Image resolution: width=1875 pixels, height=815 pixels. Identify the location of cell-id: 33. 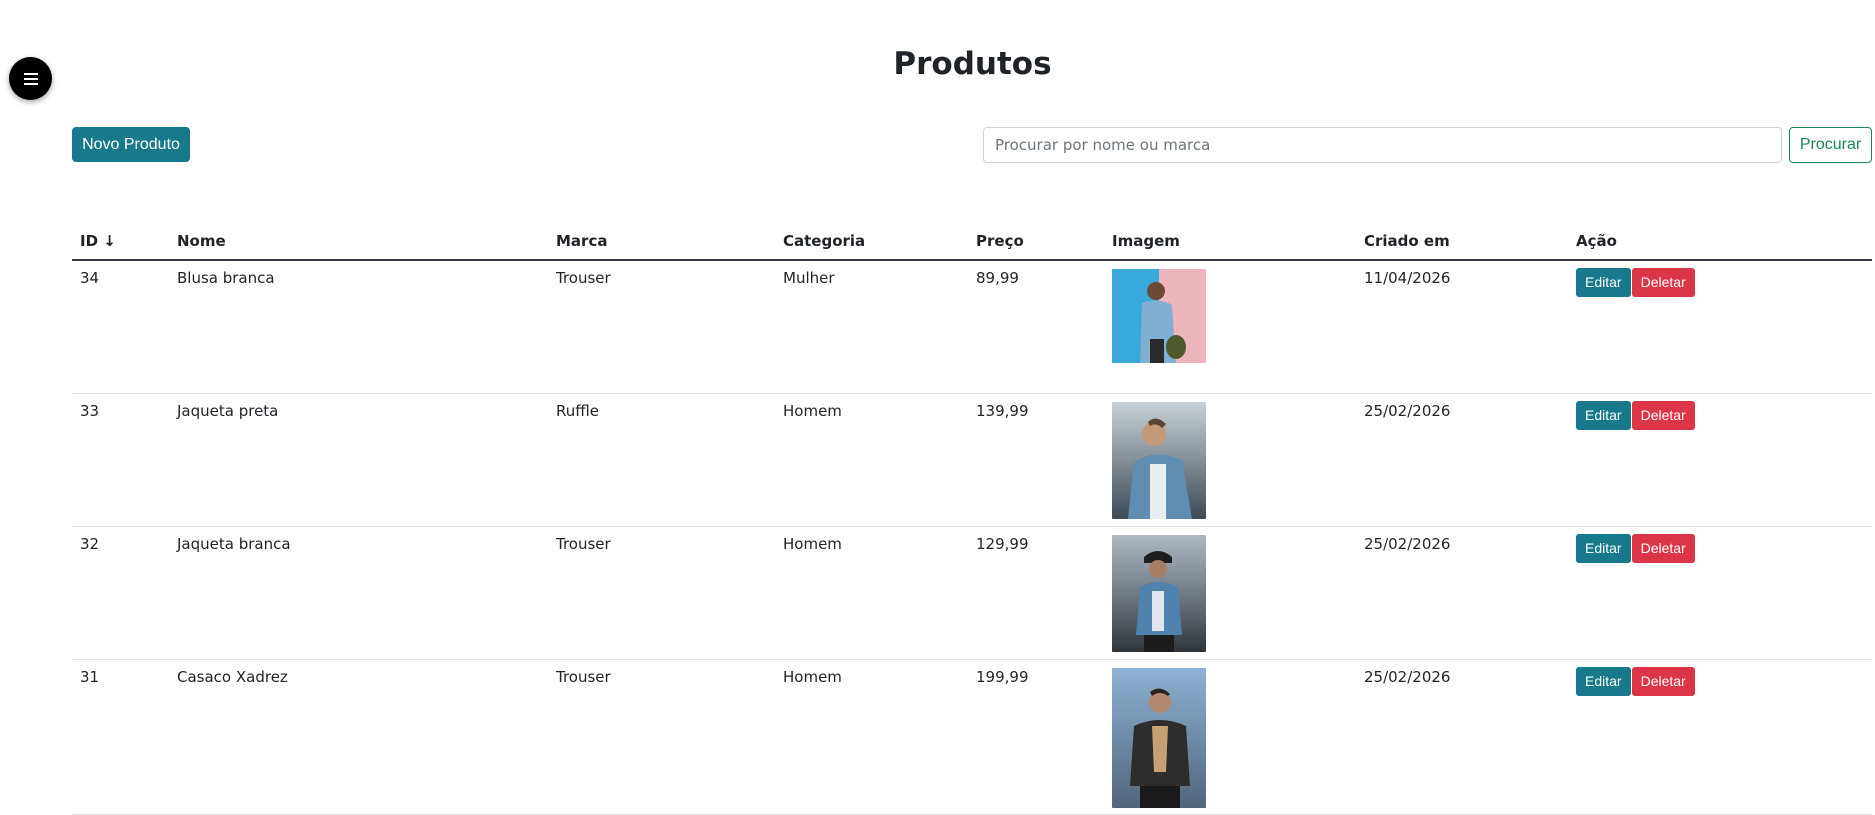
(120, 460).